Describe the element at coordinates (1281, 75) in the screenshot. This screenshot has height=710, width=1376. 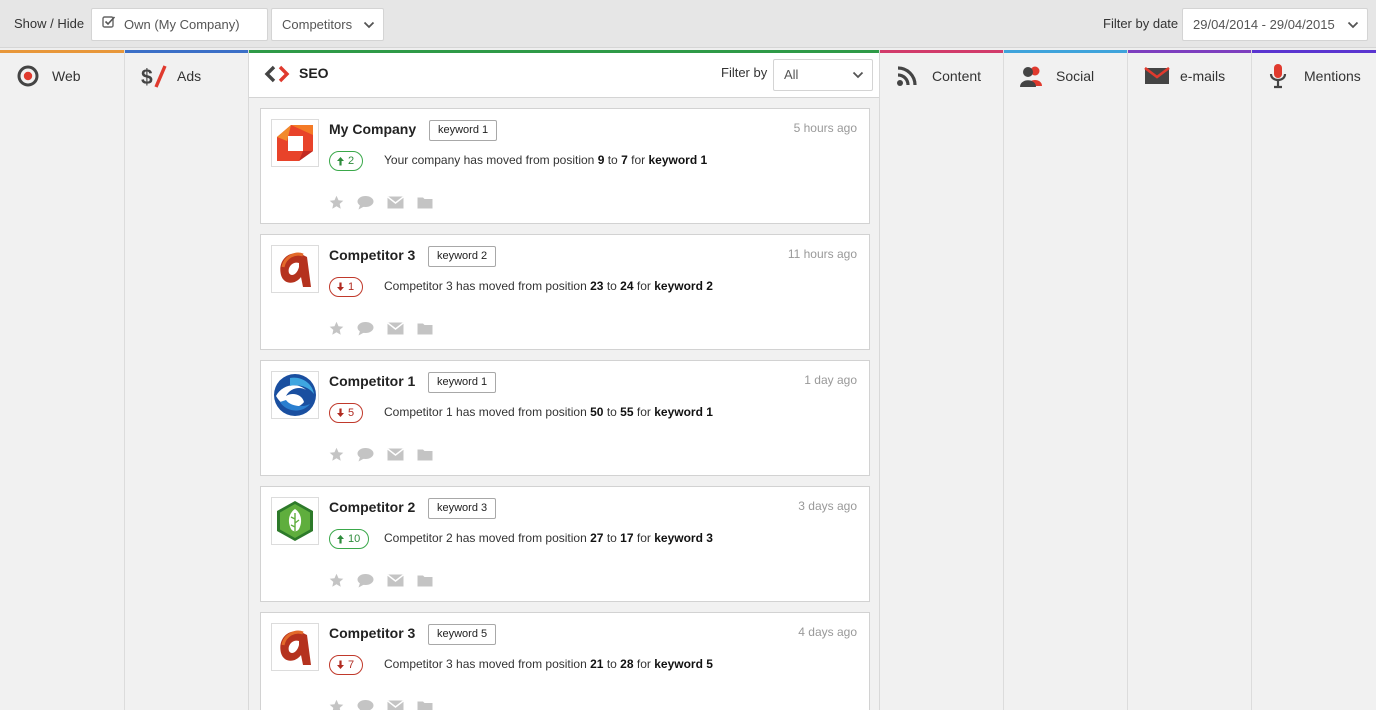
I see `microphone-icon` at that location.